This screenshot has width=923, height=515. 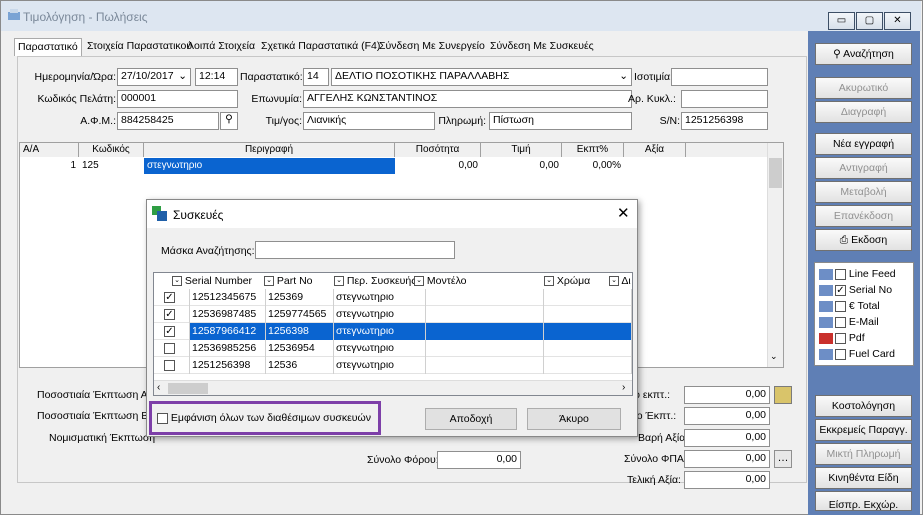 What do you see at coordinates (593, 150) in the screenshot?
I see `col-discount: Εκπτ%` at bounding box center [593, 150].